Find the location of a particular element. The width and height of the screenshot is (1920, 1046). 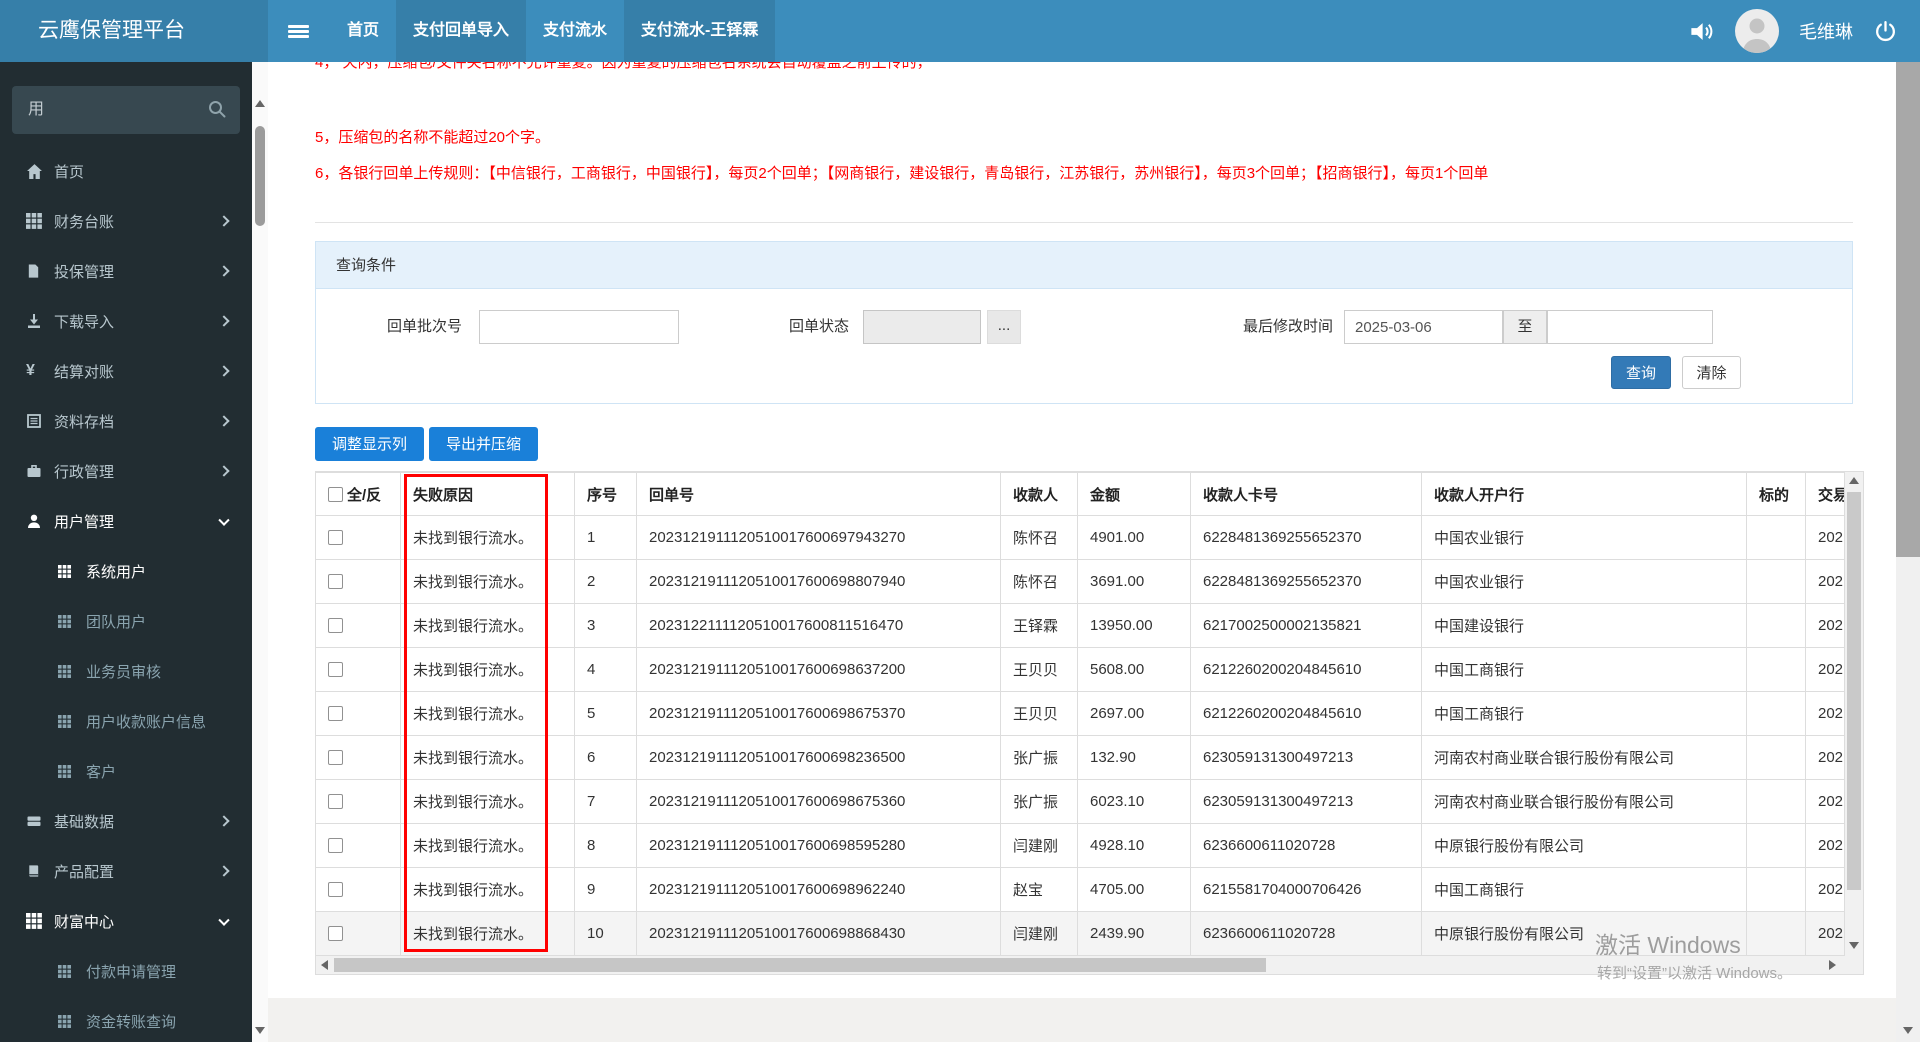

nav-tab: 支付回单导入 is located at coordinates (461, 31).